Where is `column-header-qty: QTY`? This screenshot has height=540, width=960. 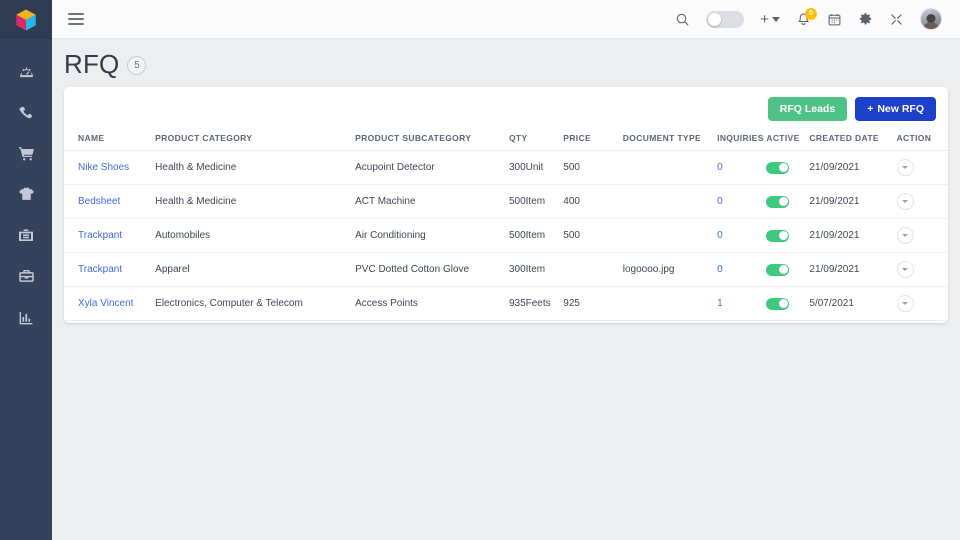 column-header-qty: QTY is located at coordinates (532, 140).